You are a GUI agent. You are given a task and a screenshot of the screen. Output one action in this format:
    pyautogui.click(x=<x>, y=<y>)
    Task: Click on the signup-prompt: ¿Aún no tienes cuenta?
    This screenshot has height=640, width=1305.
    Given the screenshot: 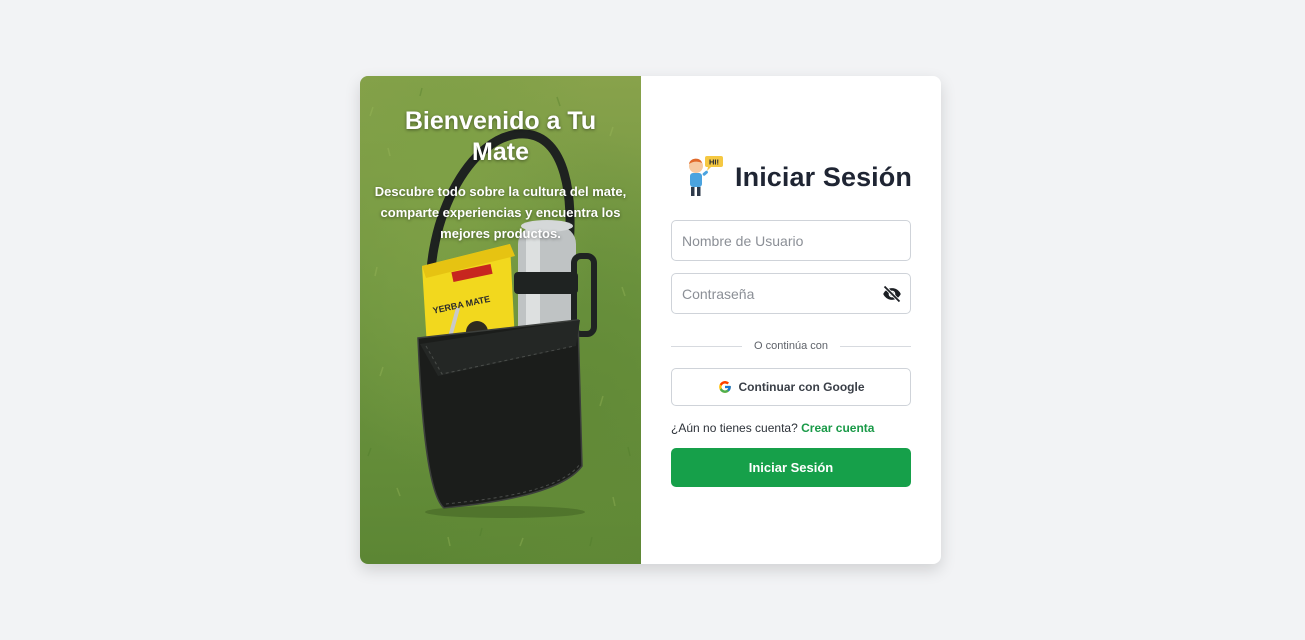 What is the action you would take?
    pyautogui.click(x=734, y=428)
    